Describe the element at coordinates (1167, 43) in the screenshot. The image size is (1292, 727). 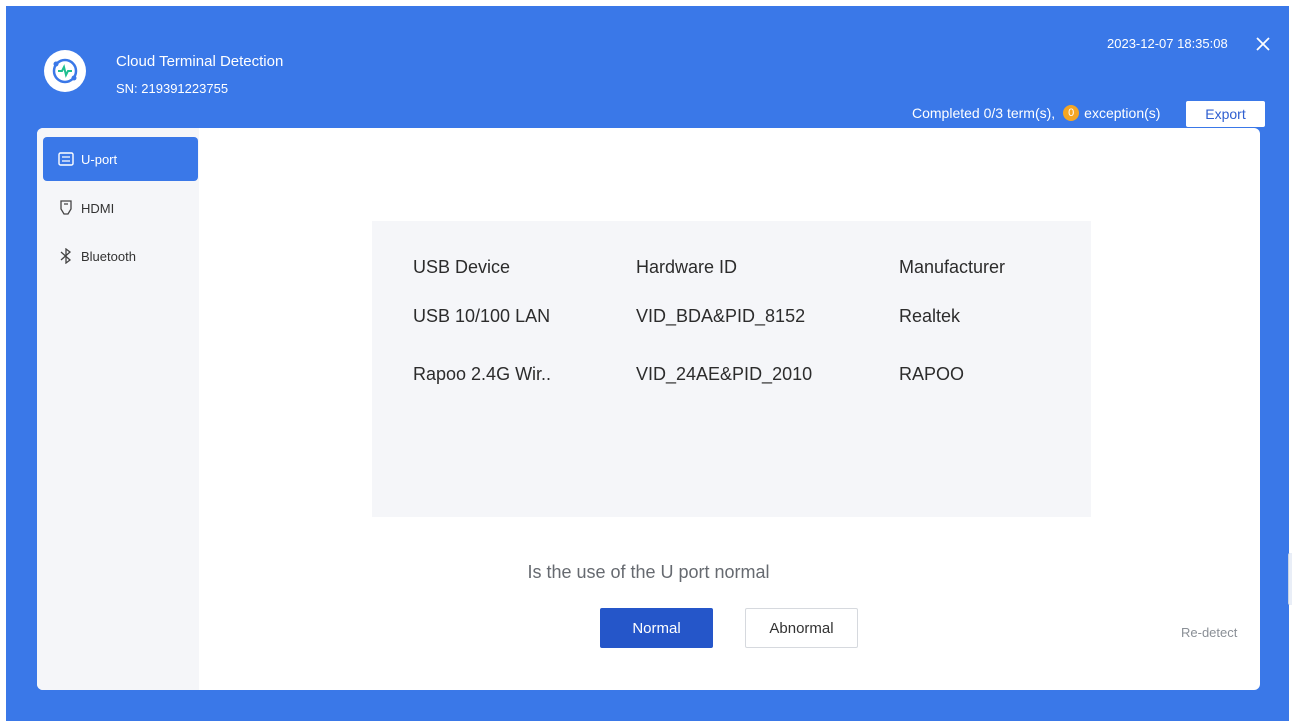
I see `datetime: 2023-12-07 18:35:08` at that location.